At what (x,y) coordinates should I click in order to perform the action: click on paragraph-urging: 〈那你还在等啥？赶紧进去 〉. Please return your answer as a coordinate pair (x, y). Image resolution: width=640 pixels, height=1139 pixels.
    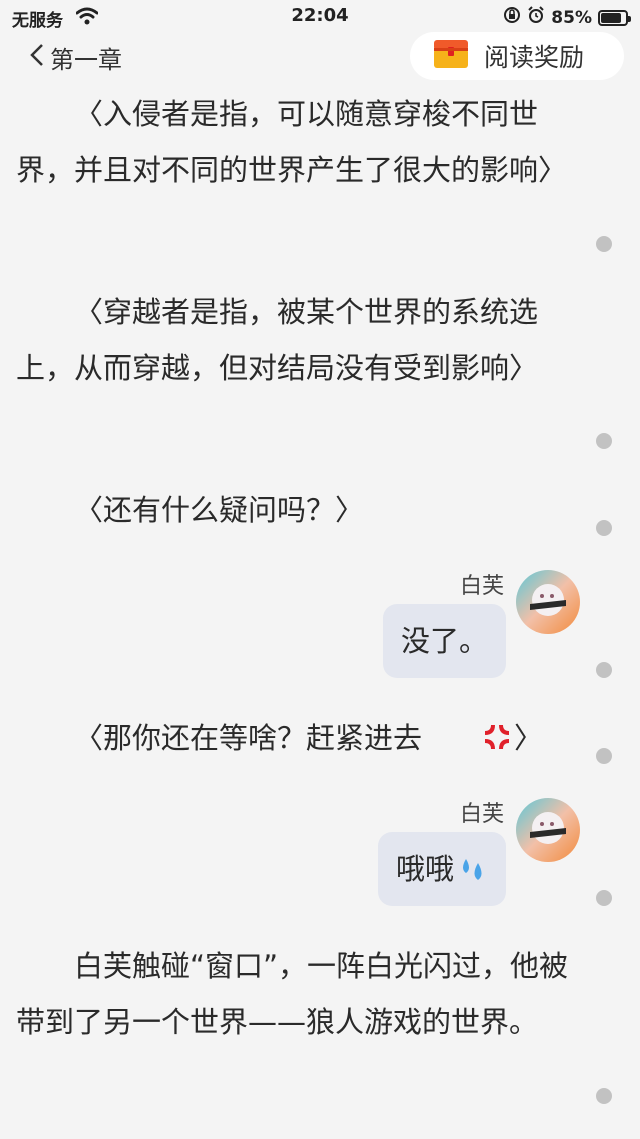
    Looking at the image, I should click on (299, 740).